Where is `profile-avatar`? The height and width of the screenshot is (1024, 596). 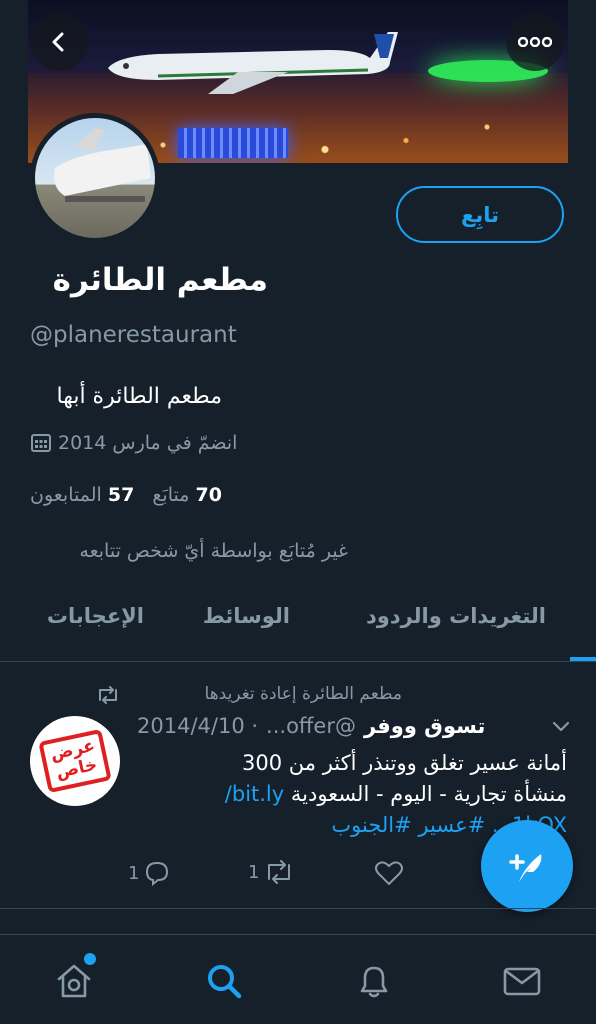 profile-avatar is located at coordinates (95, 178).